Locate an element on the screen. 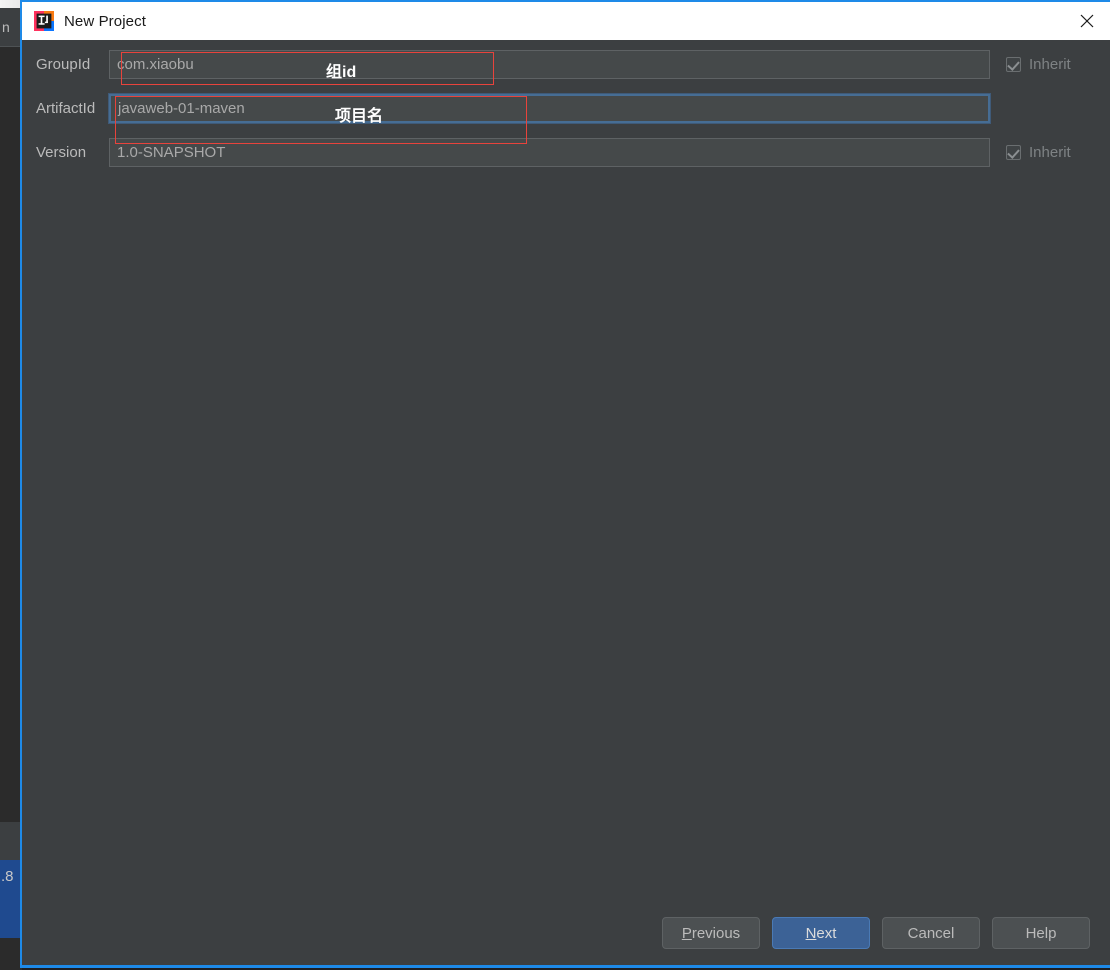  artifactid-field: javaweb-01-maven is located at coordinates (549, 108).